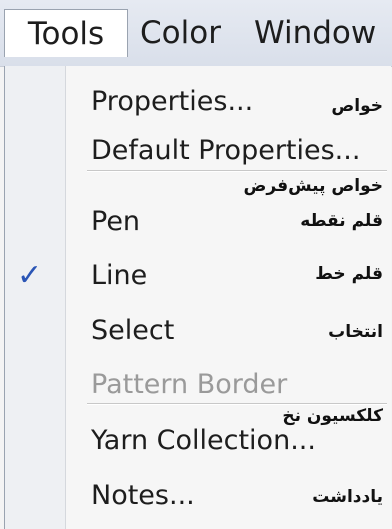 The image size is (392, 529). What do you see at coordinates (357, 106) in the screenshot?
I see `annotation-properties: خواص` at bounding box center [357, 106].